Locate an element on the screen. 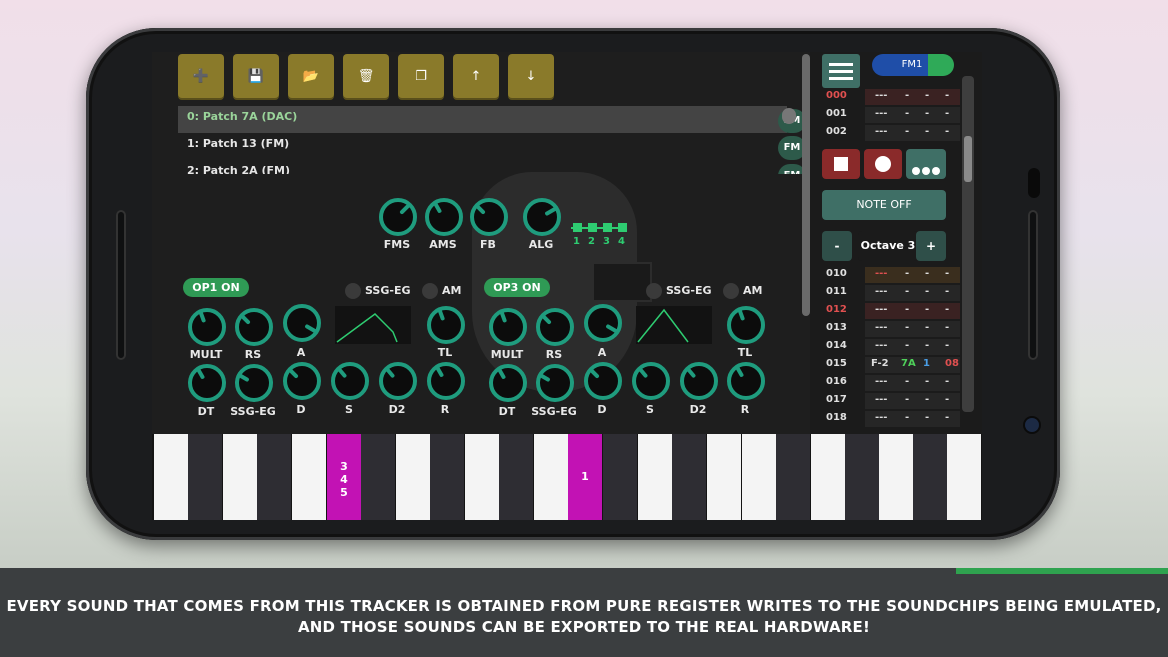  stop-button is located at coordinates (841, 164).